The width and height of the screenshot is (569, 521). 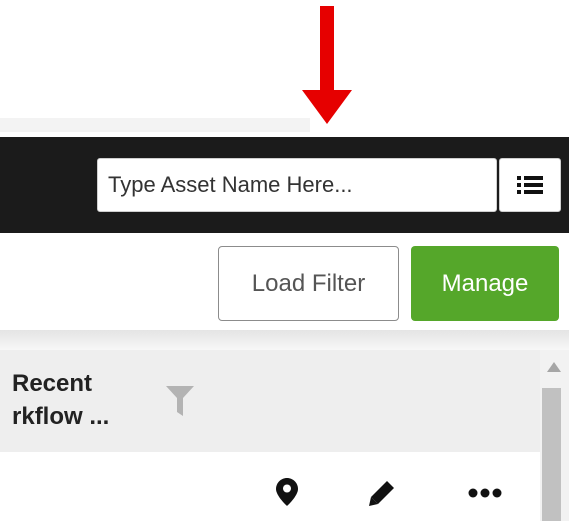 I want to click on table-row, so click(x=270, y=486).